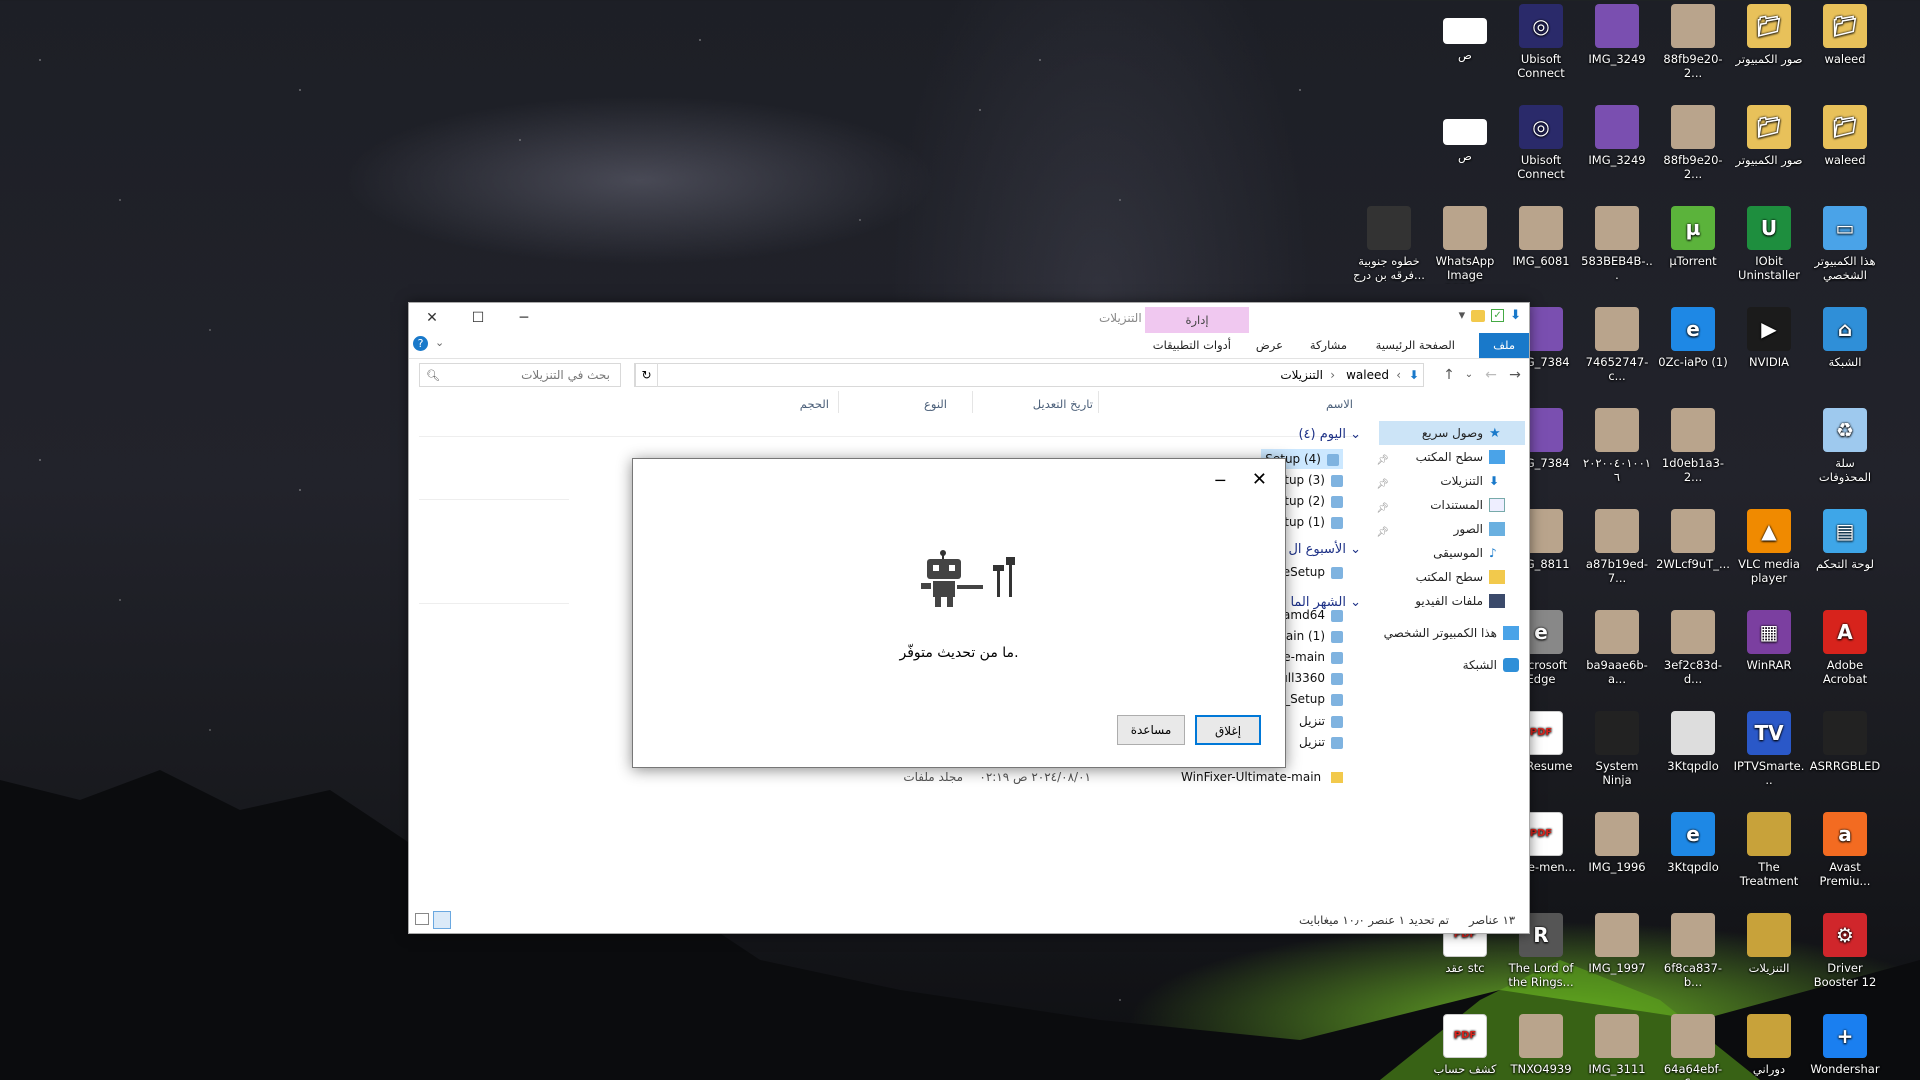 This screenshot has height=1080, width=1920. Describe the element at coordinates (1845, 751) in the screenshot. I see `desktop-icon-asrock: ASRRGBLED` at that location.